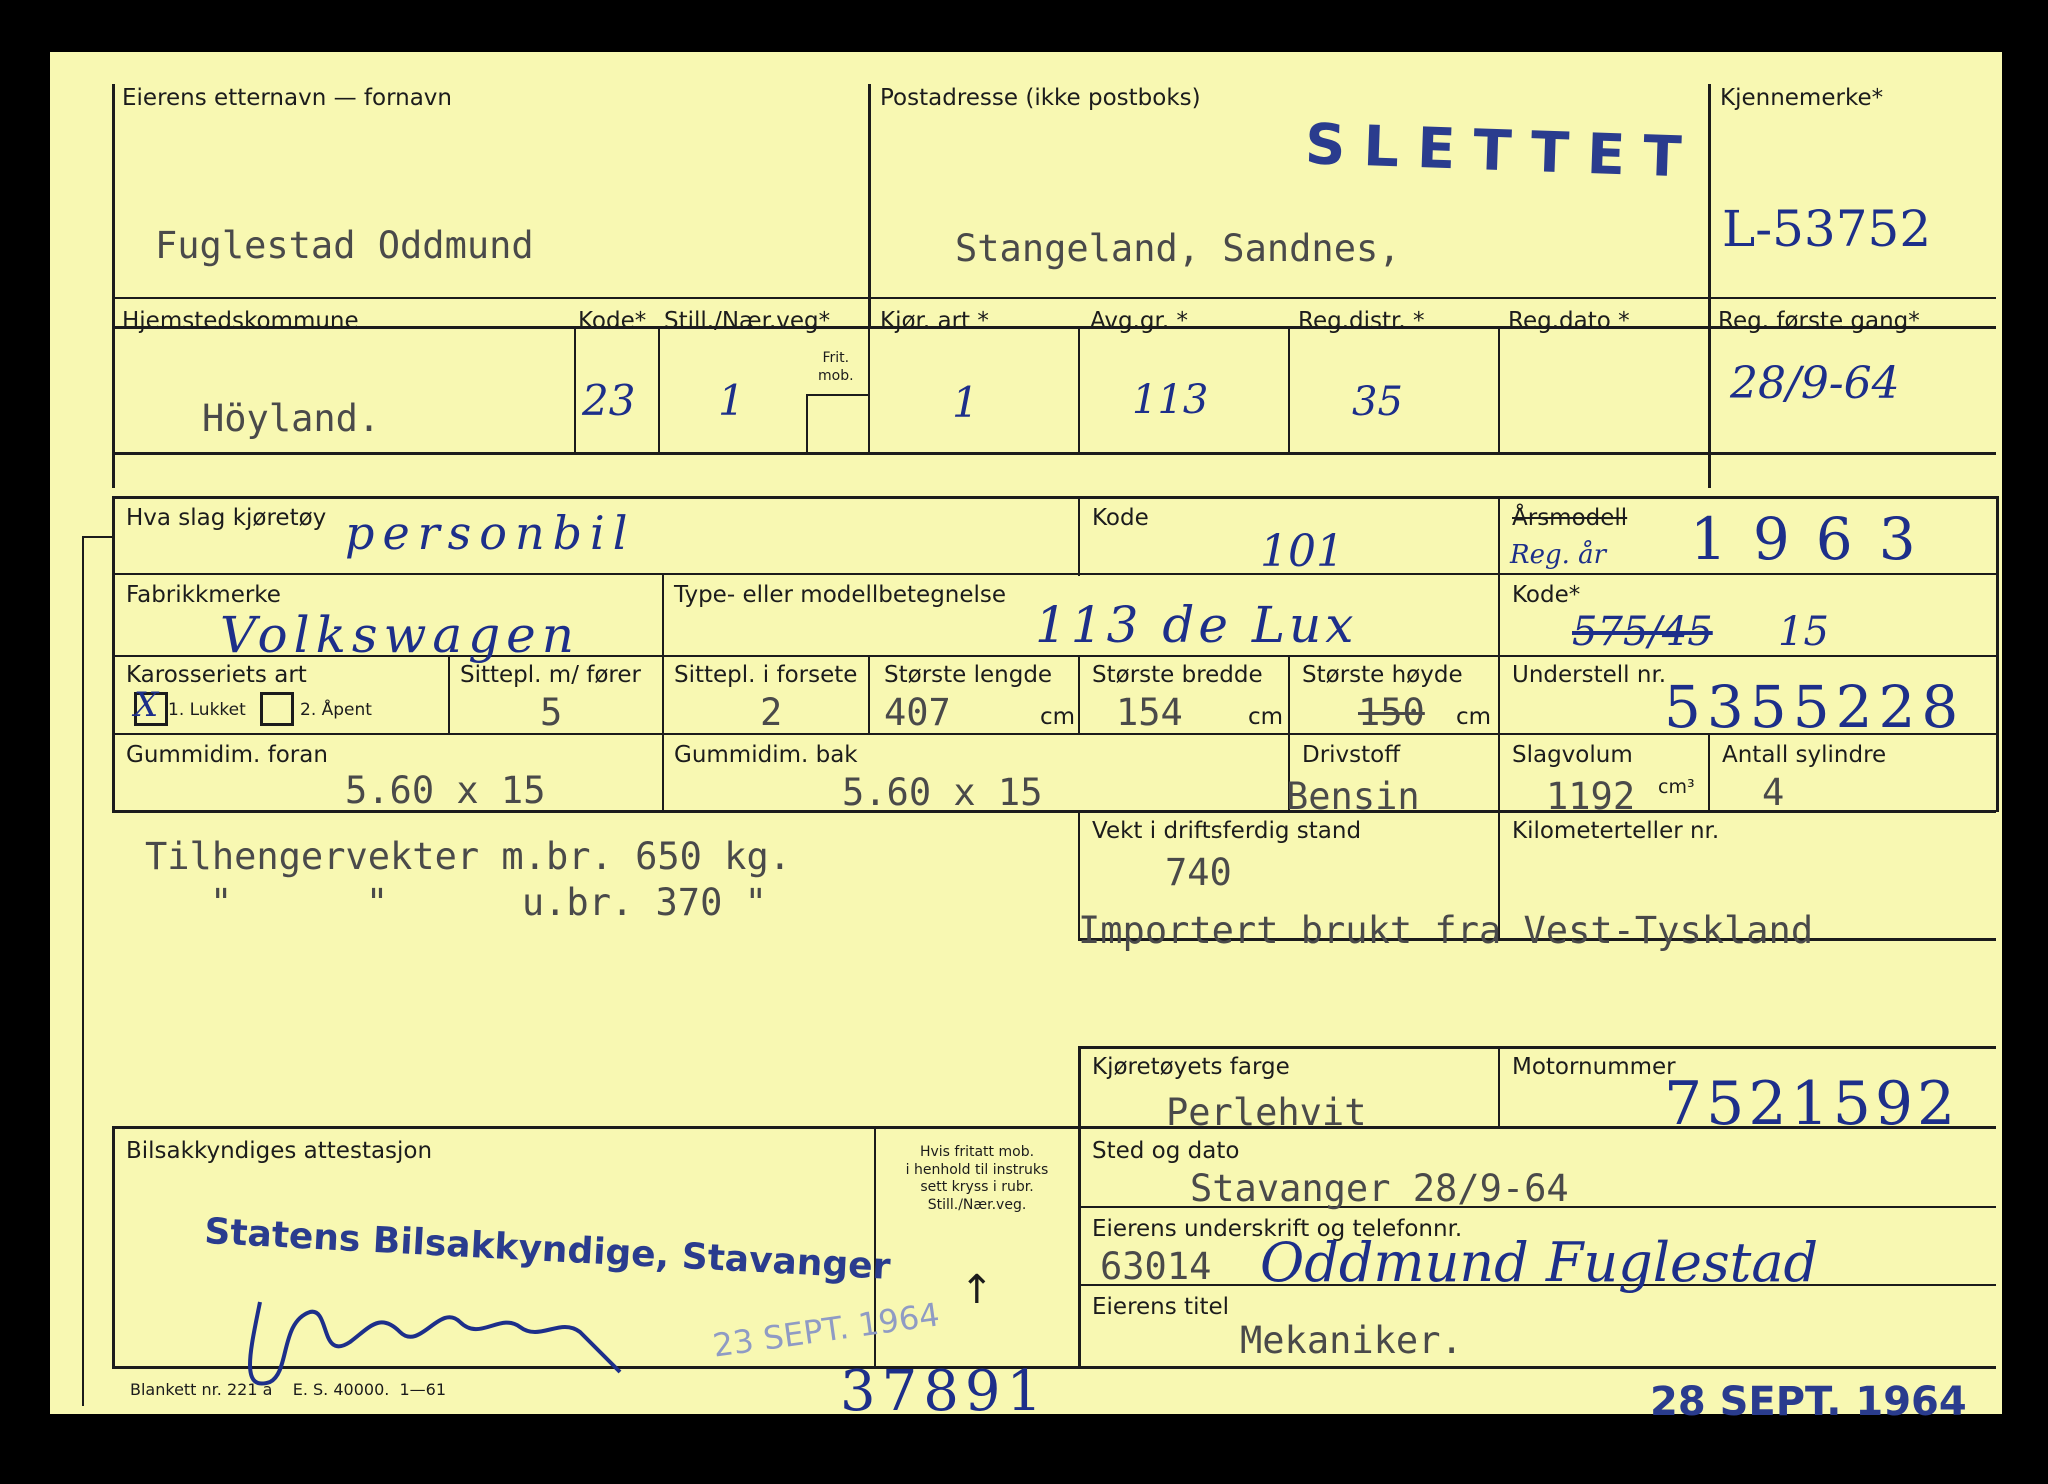 The height and width of the screenshot is (1484, 2048). I want to click on owner-name-label: Eierens etternavn — fornavn, so click(287, 98).